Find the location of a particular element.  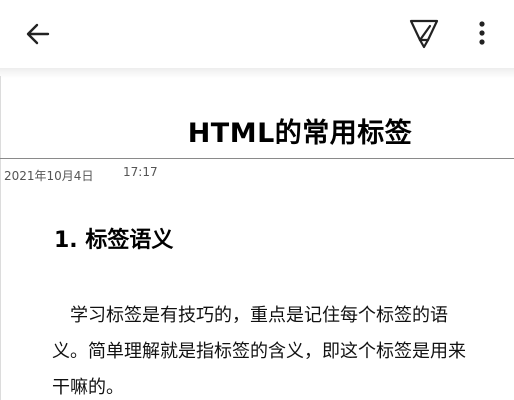

back-button is located at coordinates (38, 34).